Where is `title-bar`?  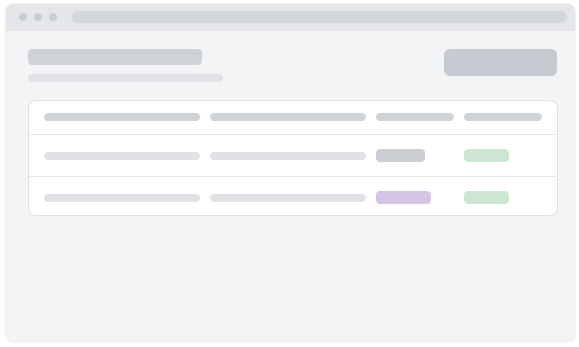 title-bar is located at coordinates (290, 17).